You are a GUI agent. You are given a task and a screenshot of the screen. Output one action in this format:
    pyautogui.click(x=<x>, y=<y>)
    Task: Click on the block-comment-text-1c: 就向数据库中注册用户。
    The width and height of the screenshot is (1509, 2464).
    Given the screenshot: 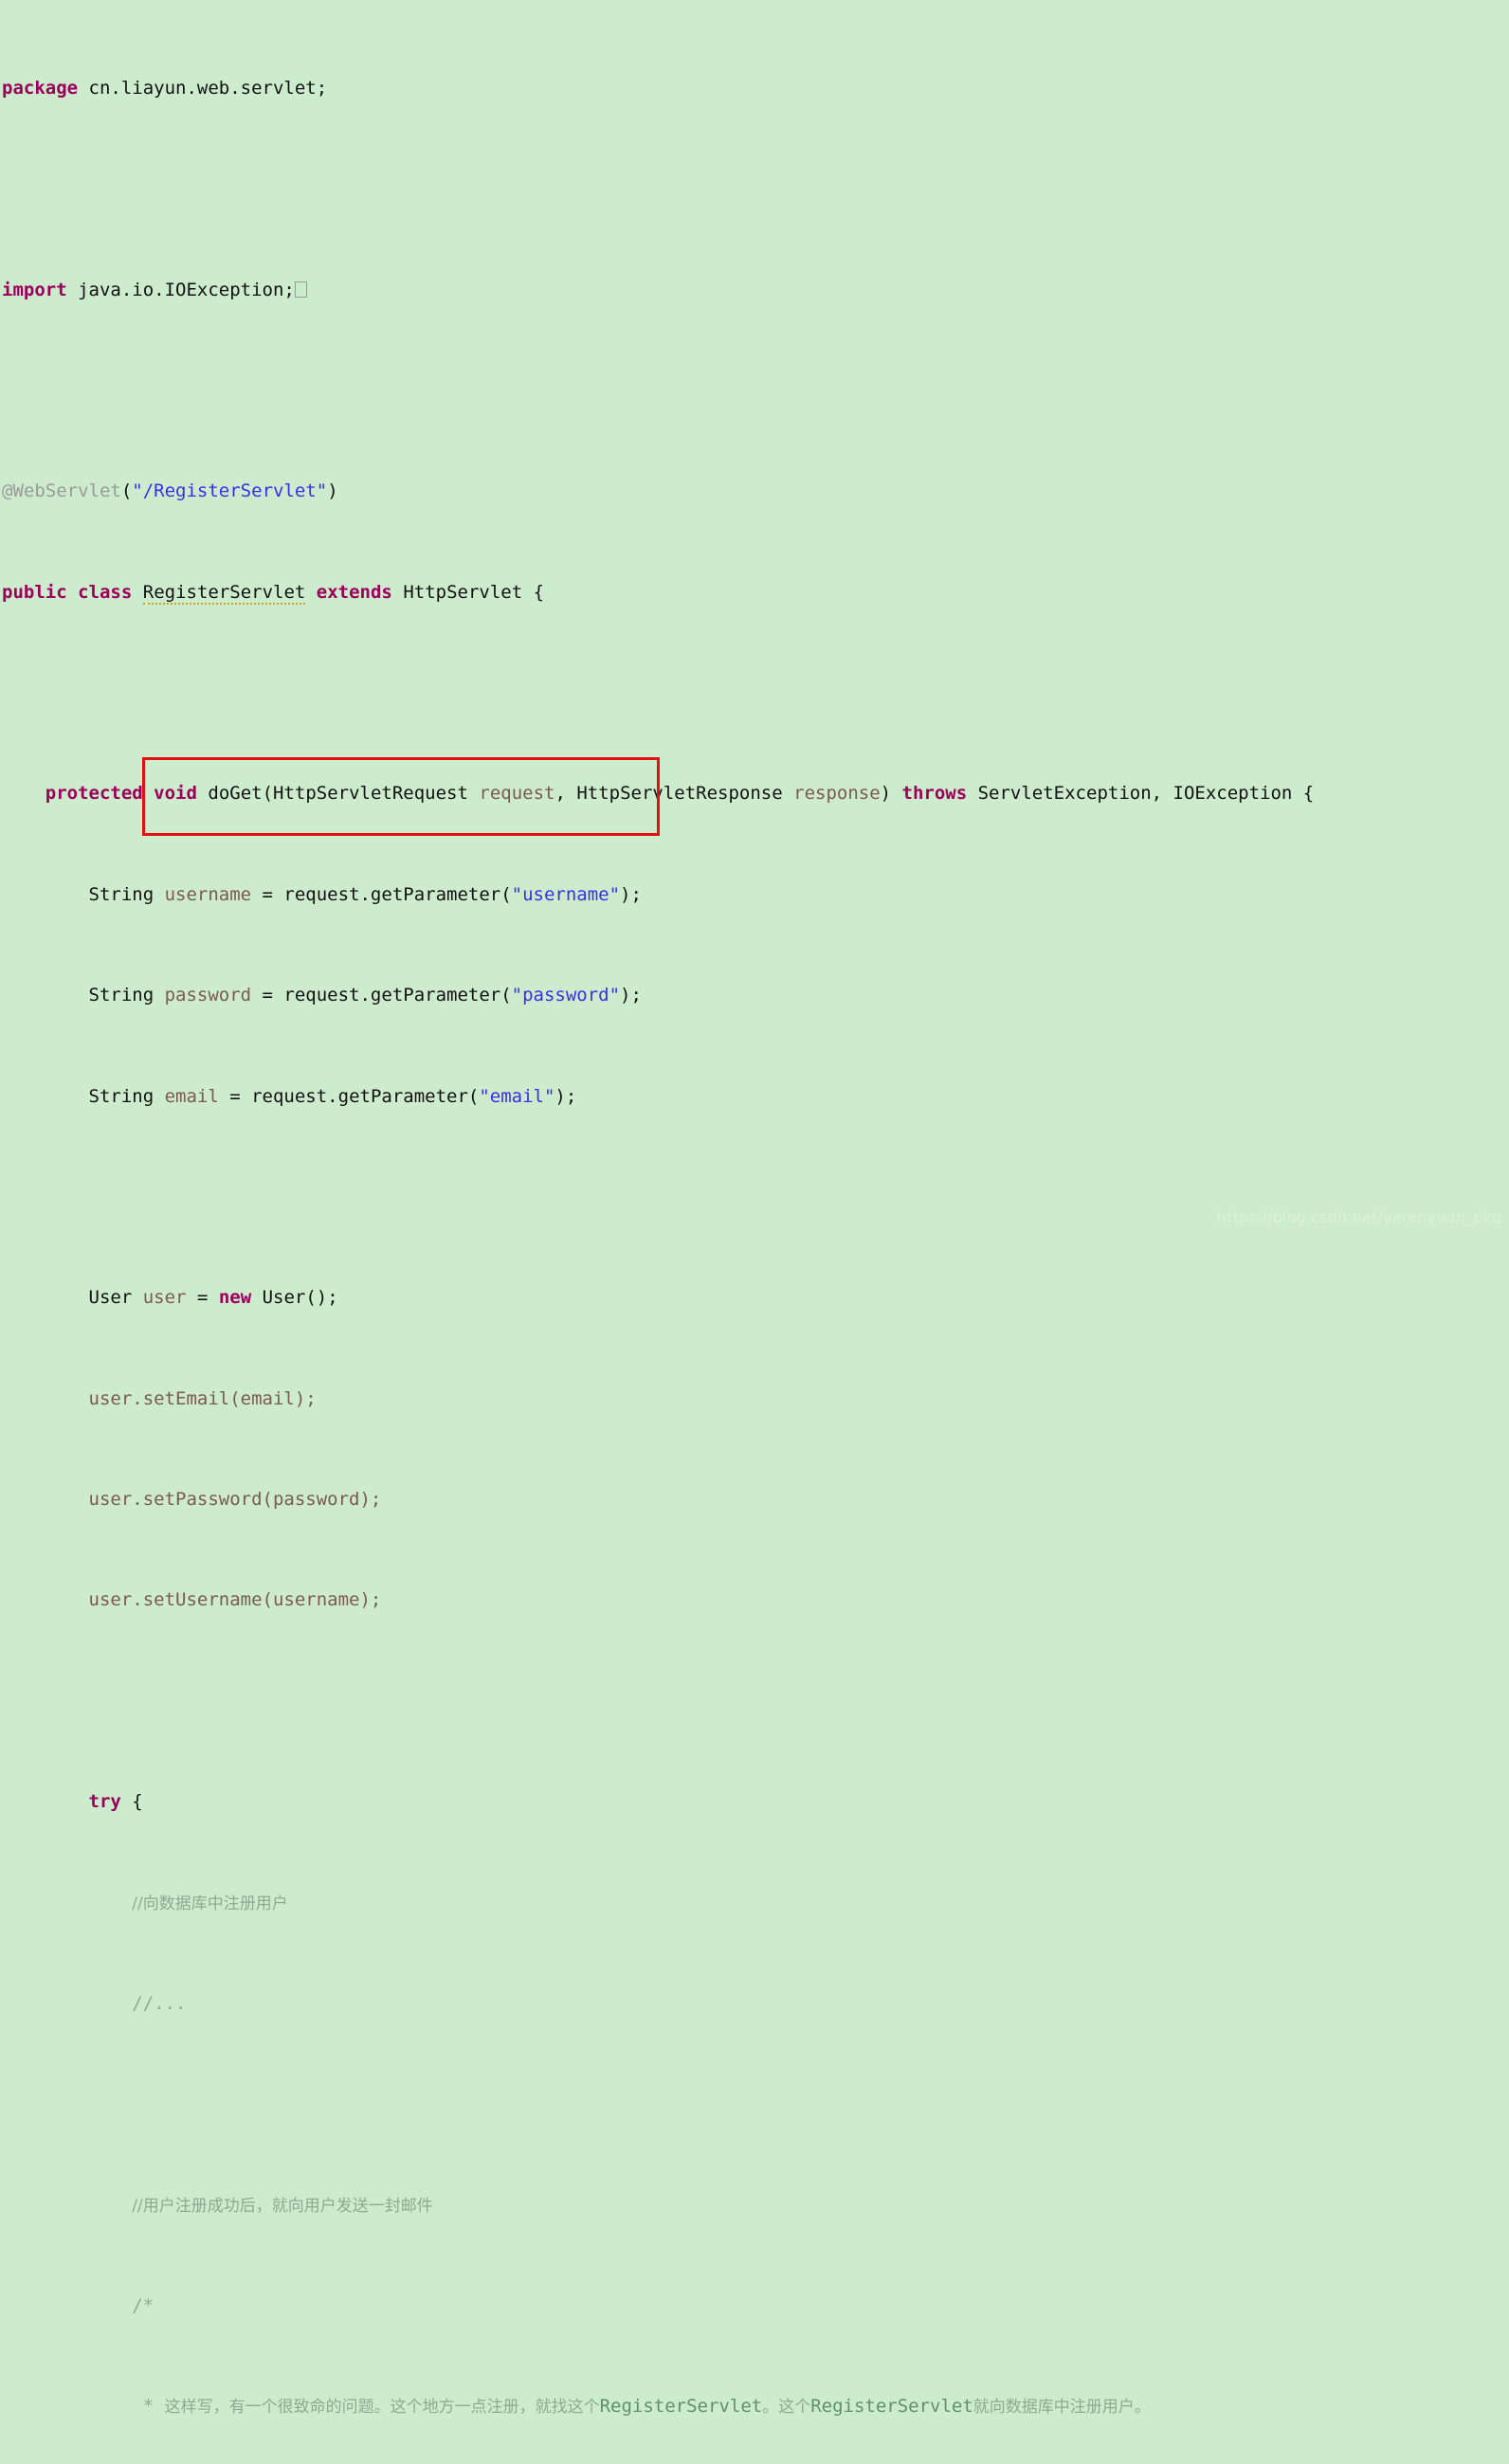 What is the action you would take?
    pyautogui.click(x=1062, y=2408)
    